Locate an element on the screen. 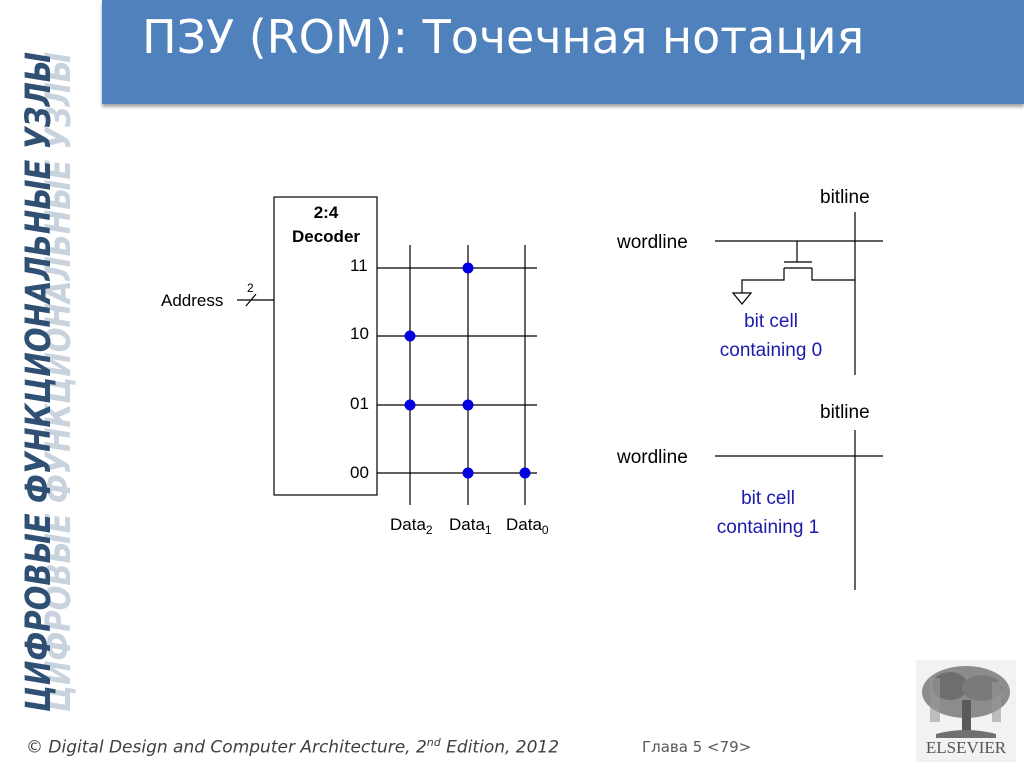 The width and height of the screenshot is (1024, 767). column-label-data0: Data0 is located at coordinates (527, 526).